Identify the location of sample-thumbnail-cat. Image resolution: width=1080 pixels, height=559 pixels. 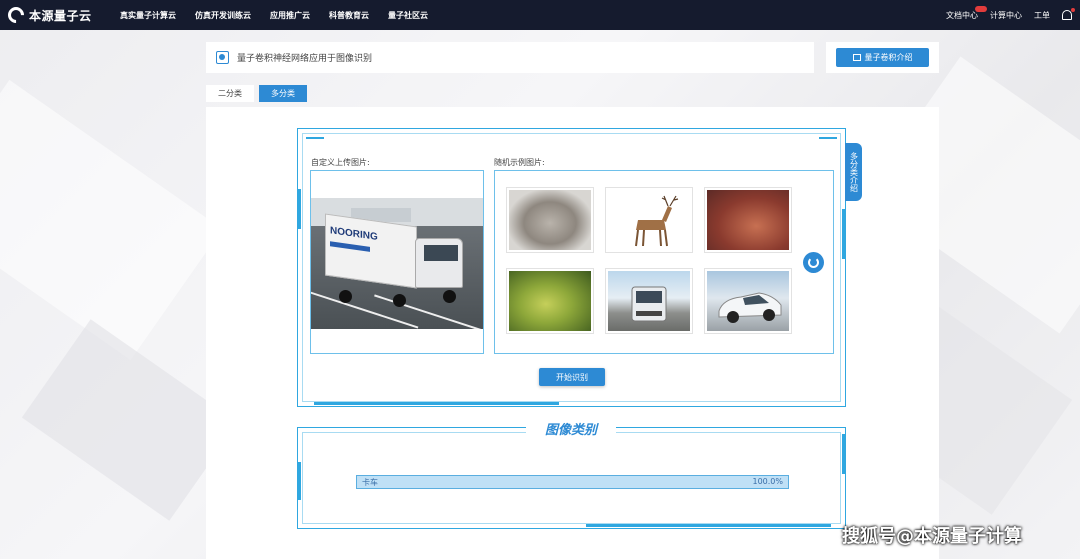
(550, 220).